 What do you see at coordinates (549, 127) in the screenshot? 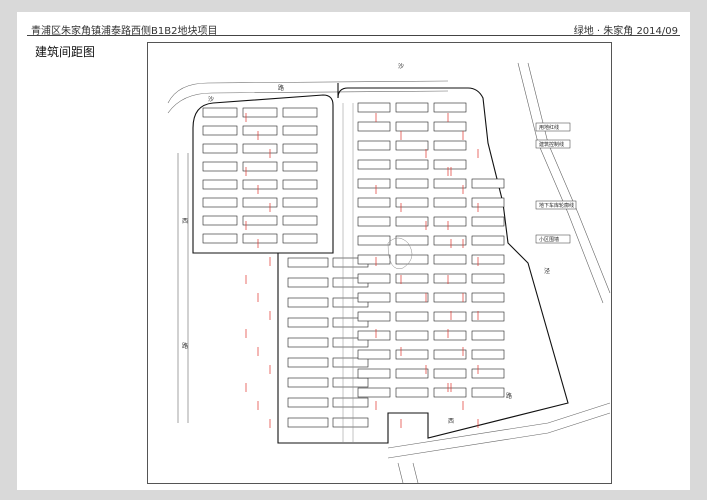
I see `legend-item-1: 用地红线` at bounding box center [549, 127].